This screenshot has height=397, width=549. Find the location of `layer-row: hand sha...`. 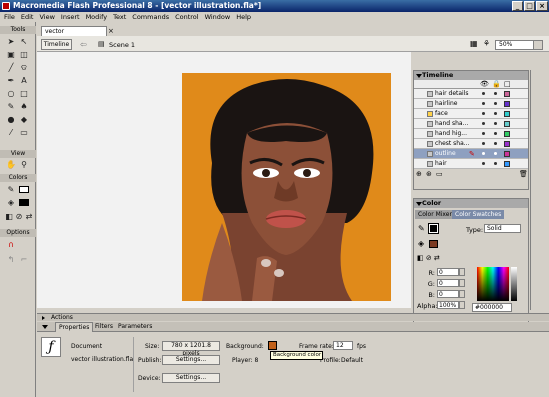

layer-row: hand sha... is located at coordinates (471, 124).